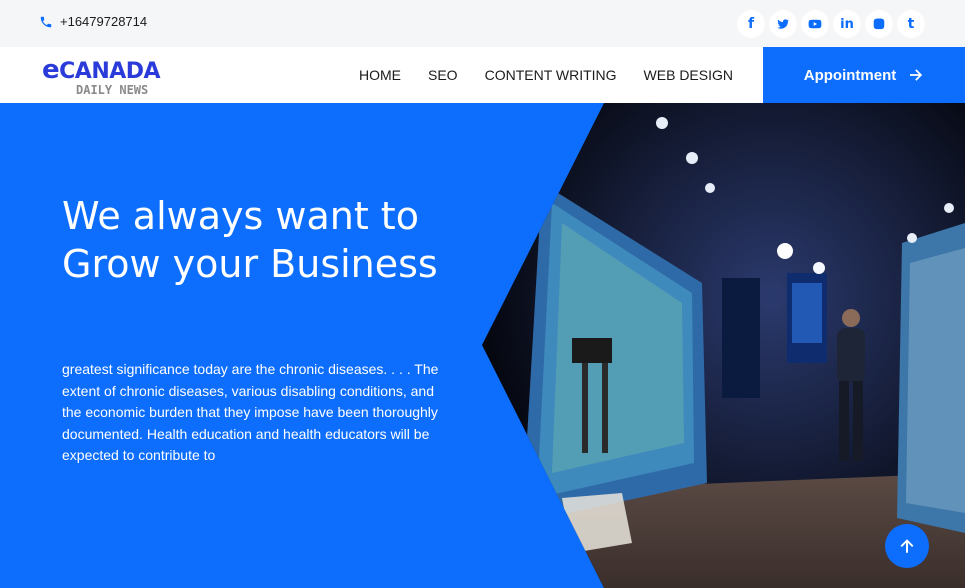 The height and width of the screenshot is (588, 965). Describe the element at coordinates (815, 24) in the screenshot. I see `youtube-icon` at that location.